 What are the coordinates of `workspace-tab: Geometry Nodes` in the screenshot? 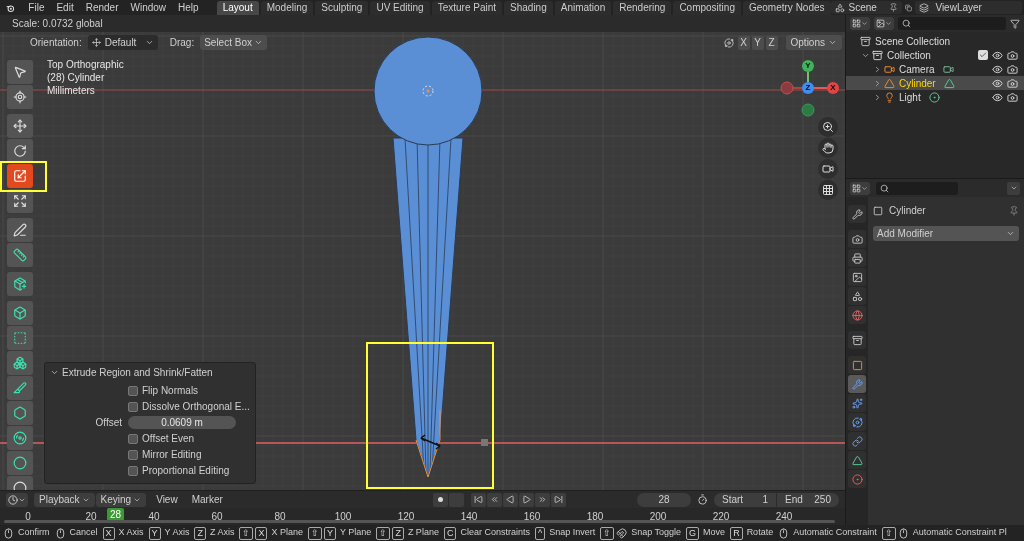 It's located at (786, 8).